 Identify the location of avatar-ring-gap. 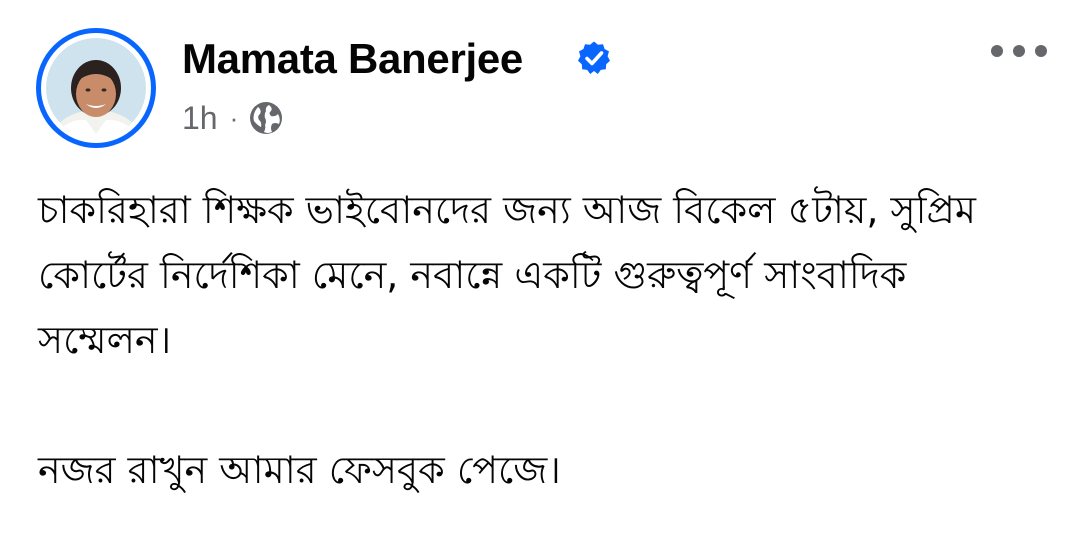
(96, 88).